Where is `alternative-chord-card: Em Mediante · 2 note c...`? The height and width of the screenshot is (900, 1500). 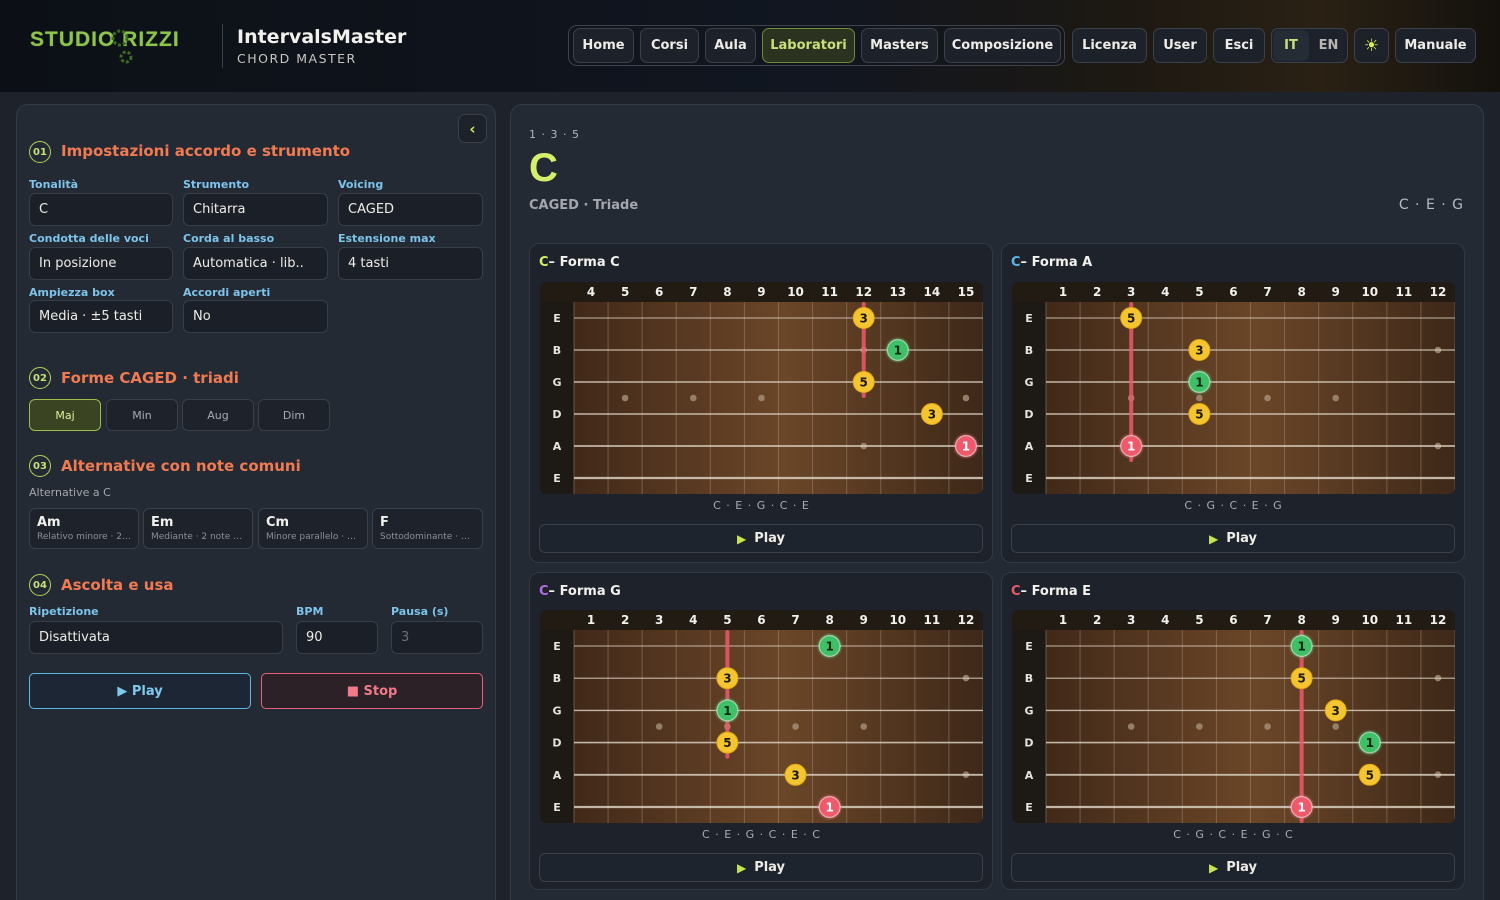 alternative-chord-card: Em Mediante · 2 note c... is located at coordinates (198, 528).